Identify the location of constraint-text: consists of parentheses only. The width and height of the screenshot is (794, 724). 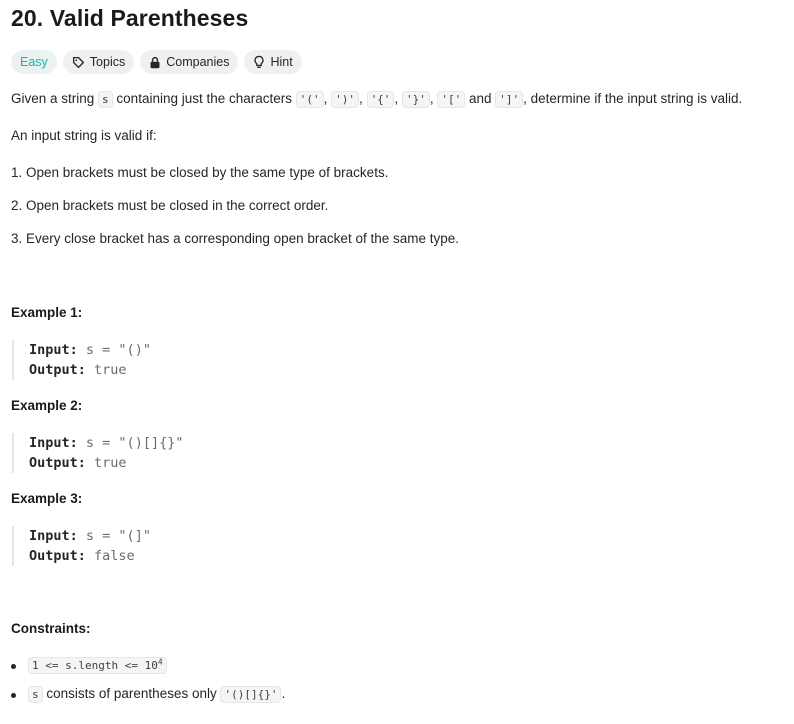
(131, 693).